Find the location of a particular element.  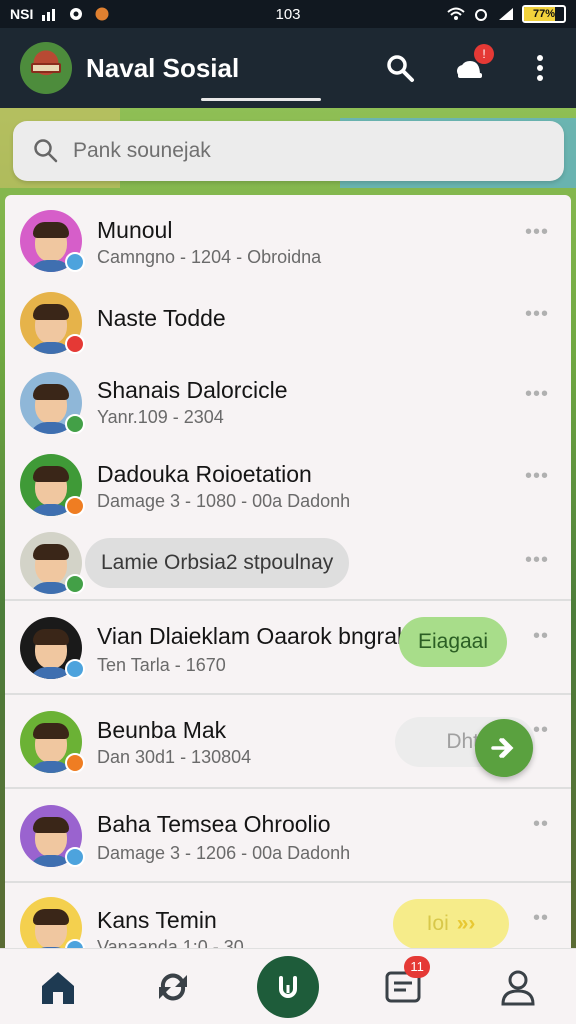

nav-messages: 11 is located at coordinates (403, 987).